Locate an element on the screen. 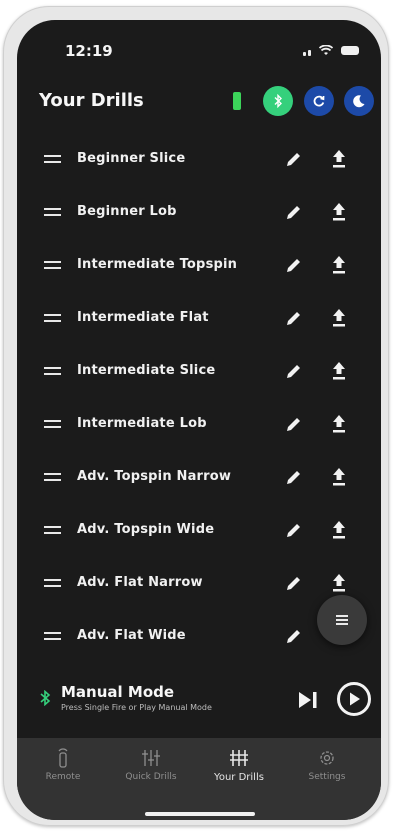 Image resolution: width=395 pixels, height=831 pixels. drill-row: Beginner Slice is located at coordinates (199, 160).